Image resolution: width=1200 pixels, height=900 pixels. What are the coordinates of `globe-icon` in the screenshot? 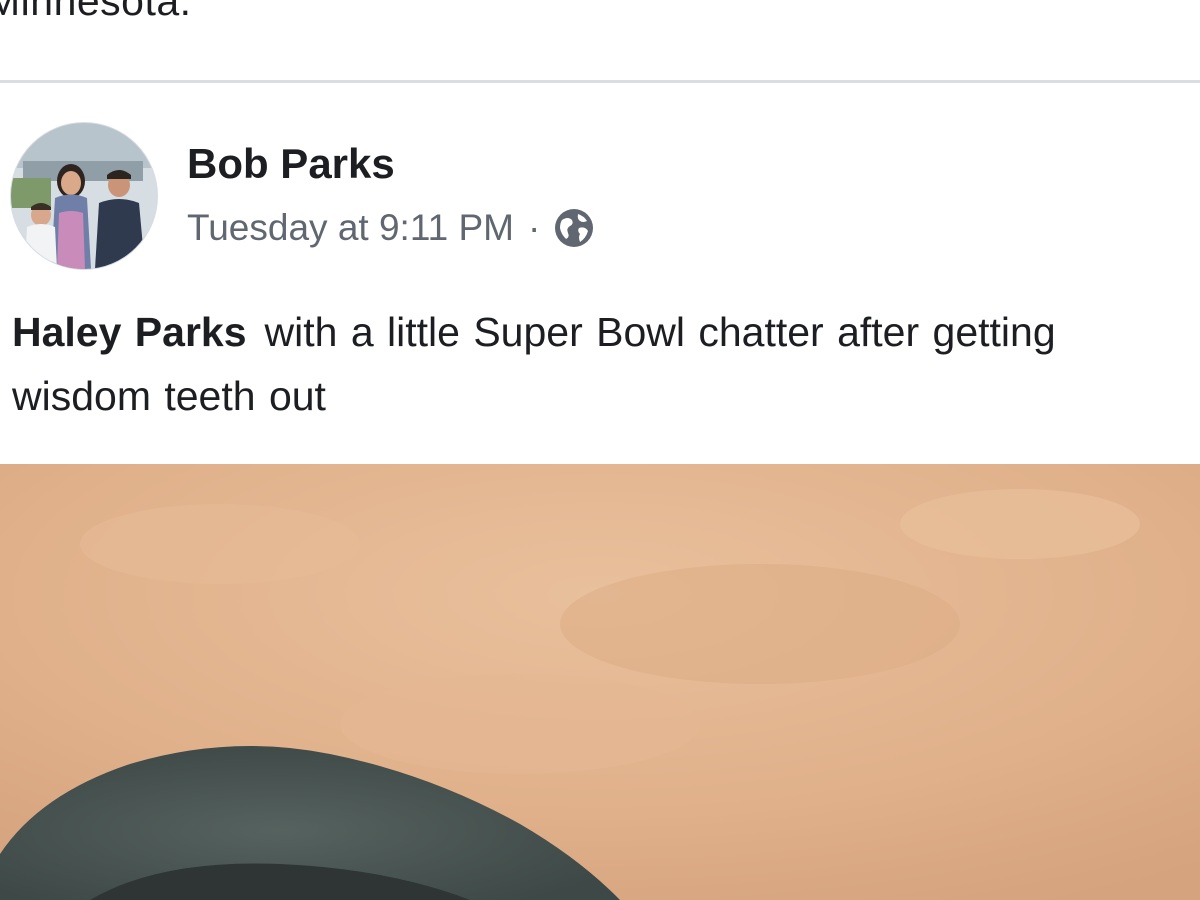 It's located at (574, 228).